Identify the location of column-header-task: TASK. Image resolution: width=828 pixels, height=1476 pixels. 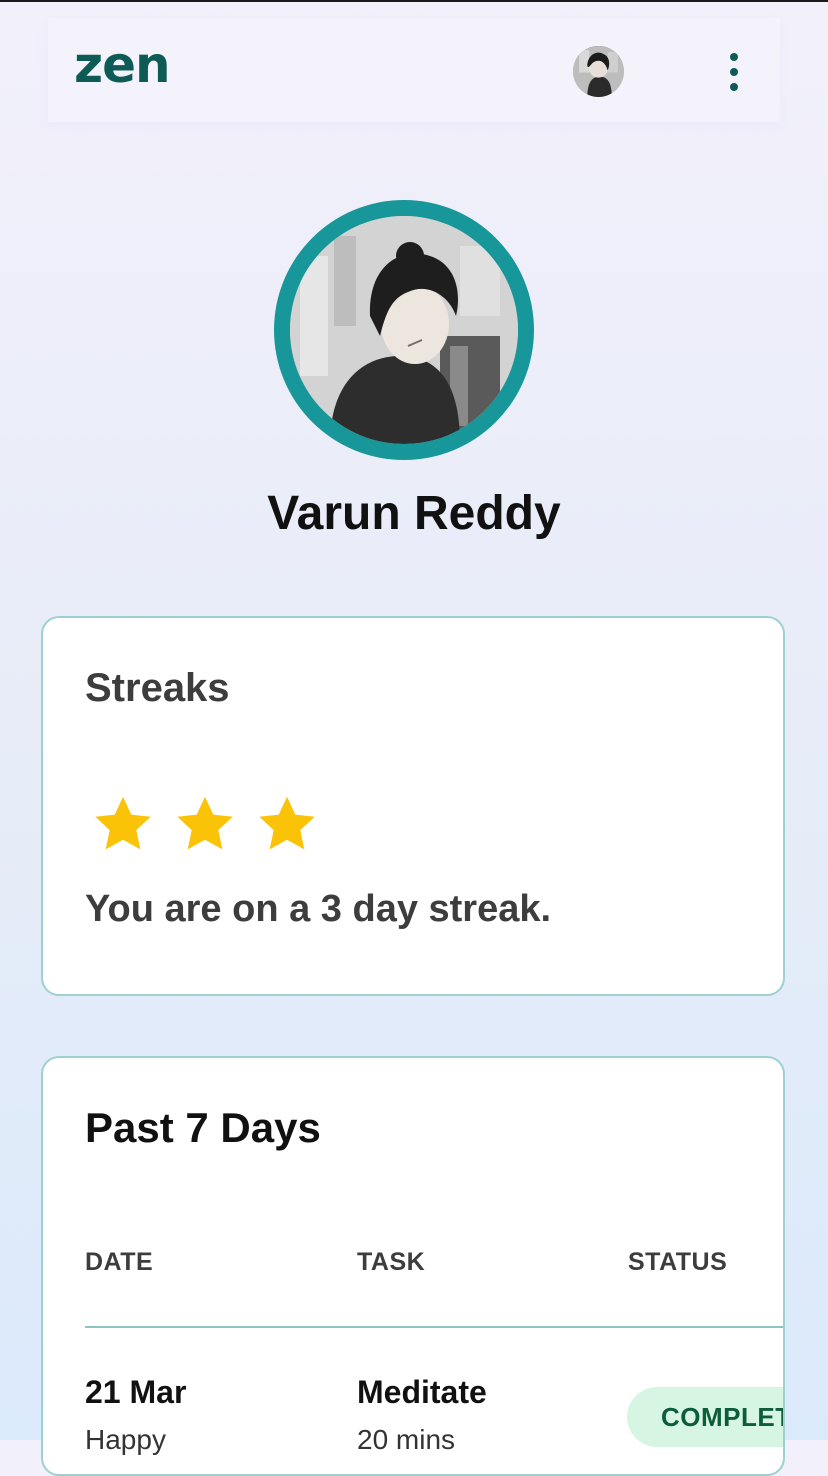
(391, 1262).